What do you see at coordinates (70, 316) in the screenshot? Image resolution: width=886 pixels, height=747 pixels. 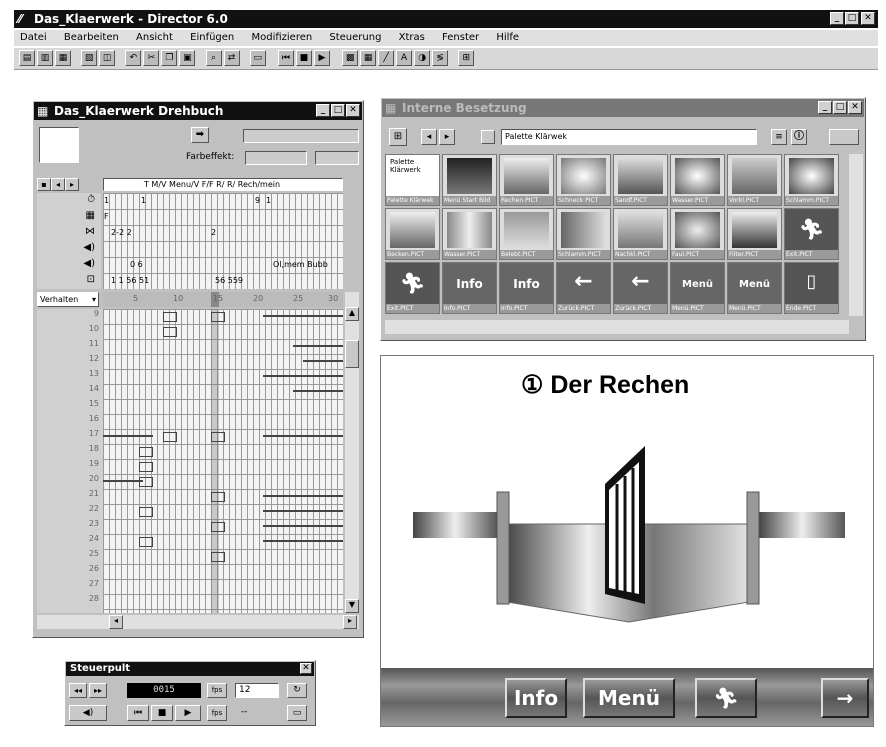 I see `channel-number: 9` at bounding box center [70, 316].